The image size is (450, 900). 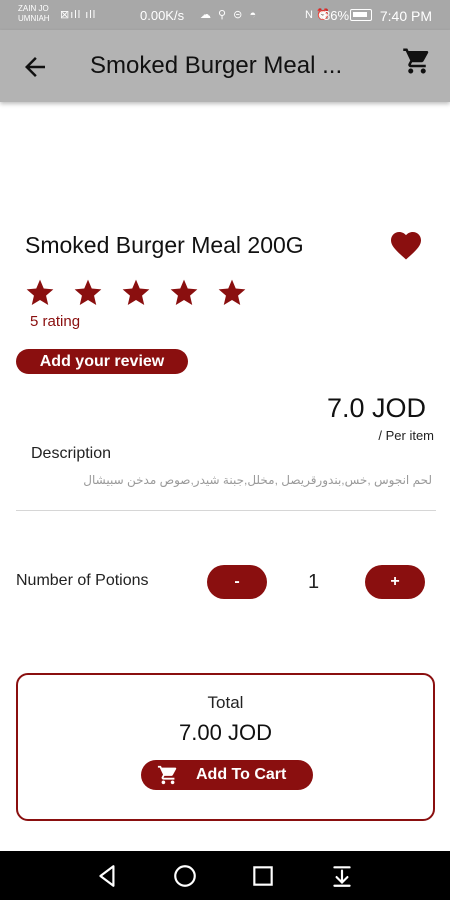 What do you see at coordinates (241, 774) in the screenshot?
I see `add-to-cart-label: Add To Cart` at bounding box center [241, 774].